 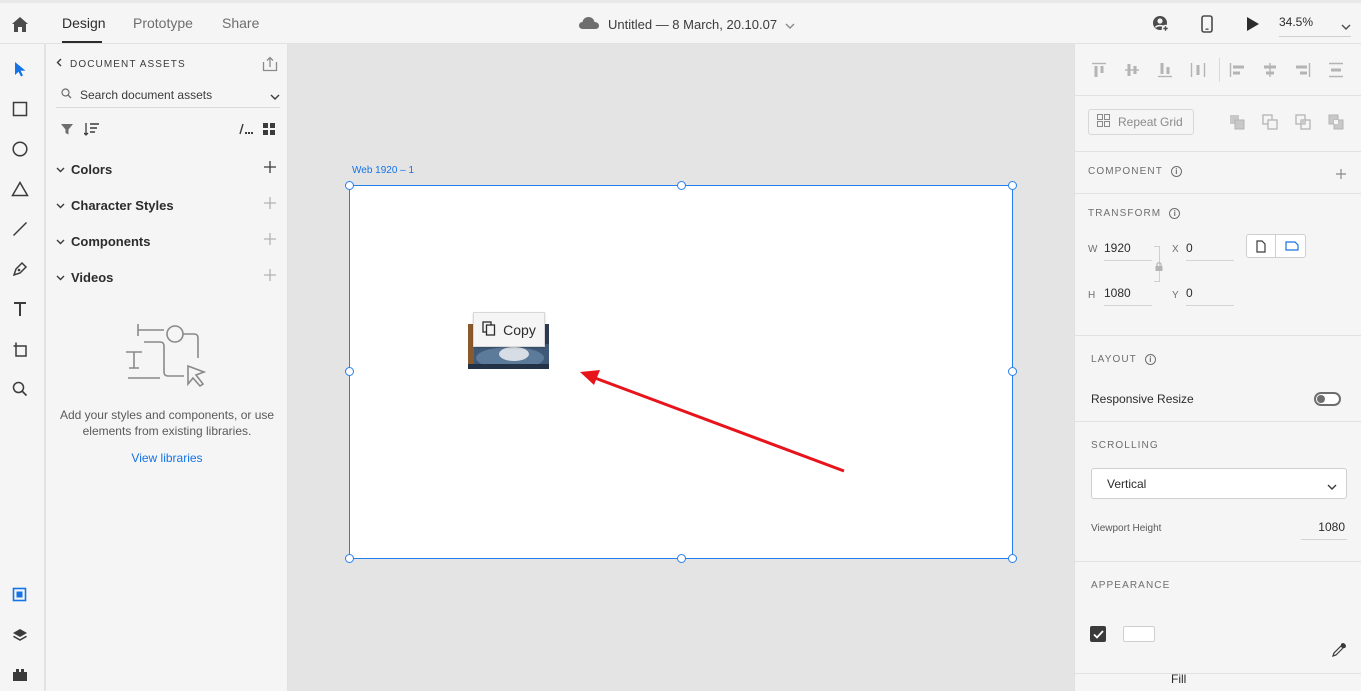 I want to click on width-input: 1920, so click(x=1128, y=251).